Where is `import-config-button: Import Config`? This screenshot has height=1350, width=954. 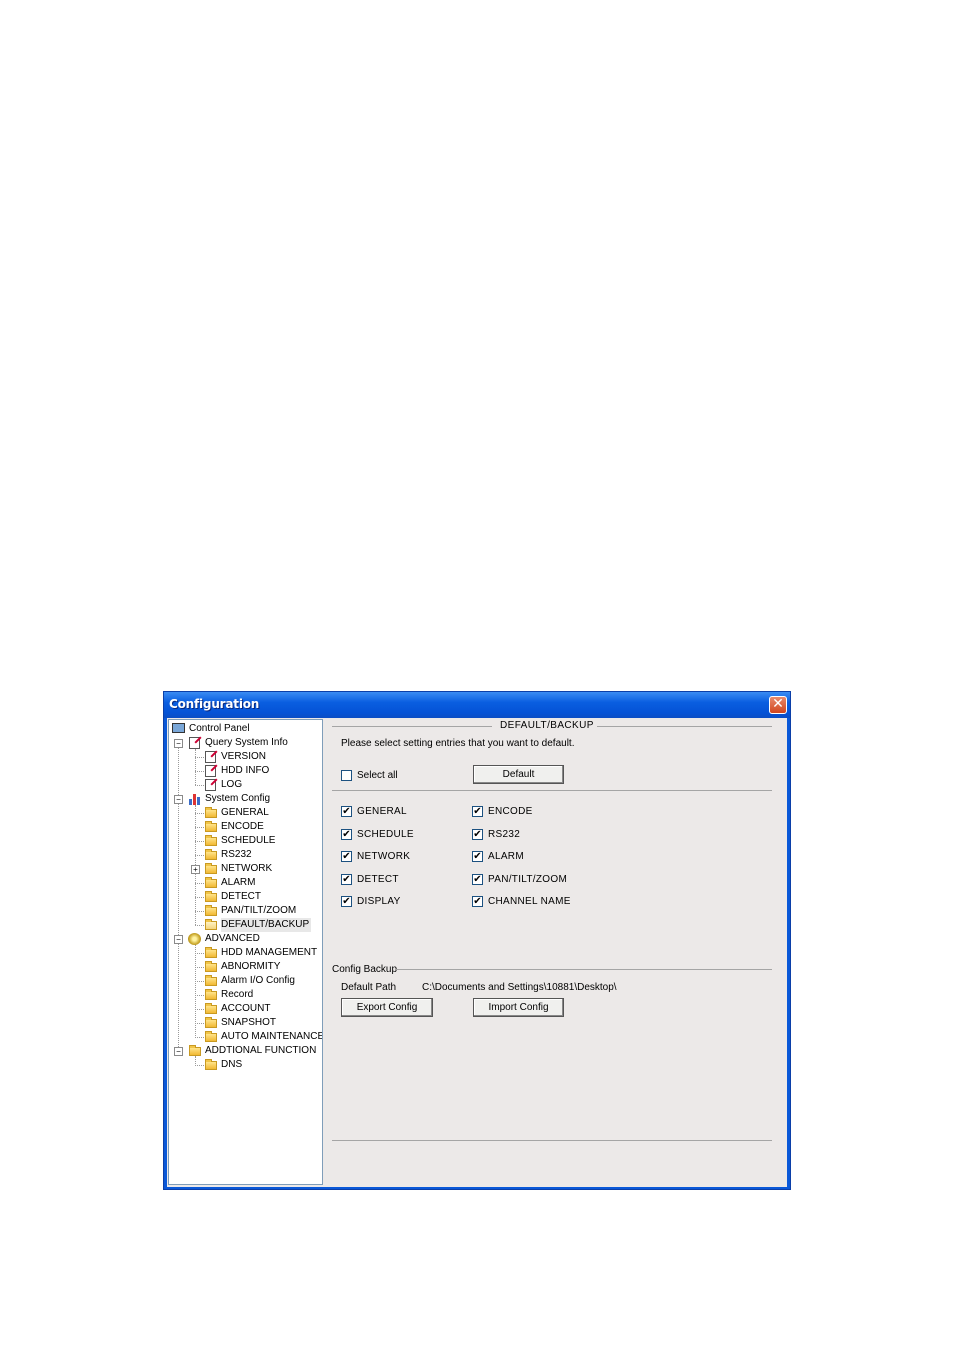 import-config-button: Import Config is located at coordinates (518, 1007).